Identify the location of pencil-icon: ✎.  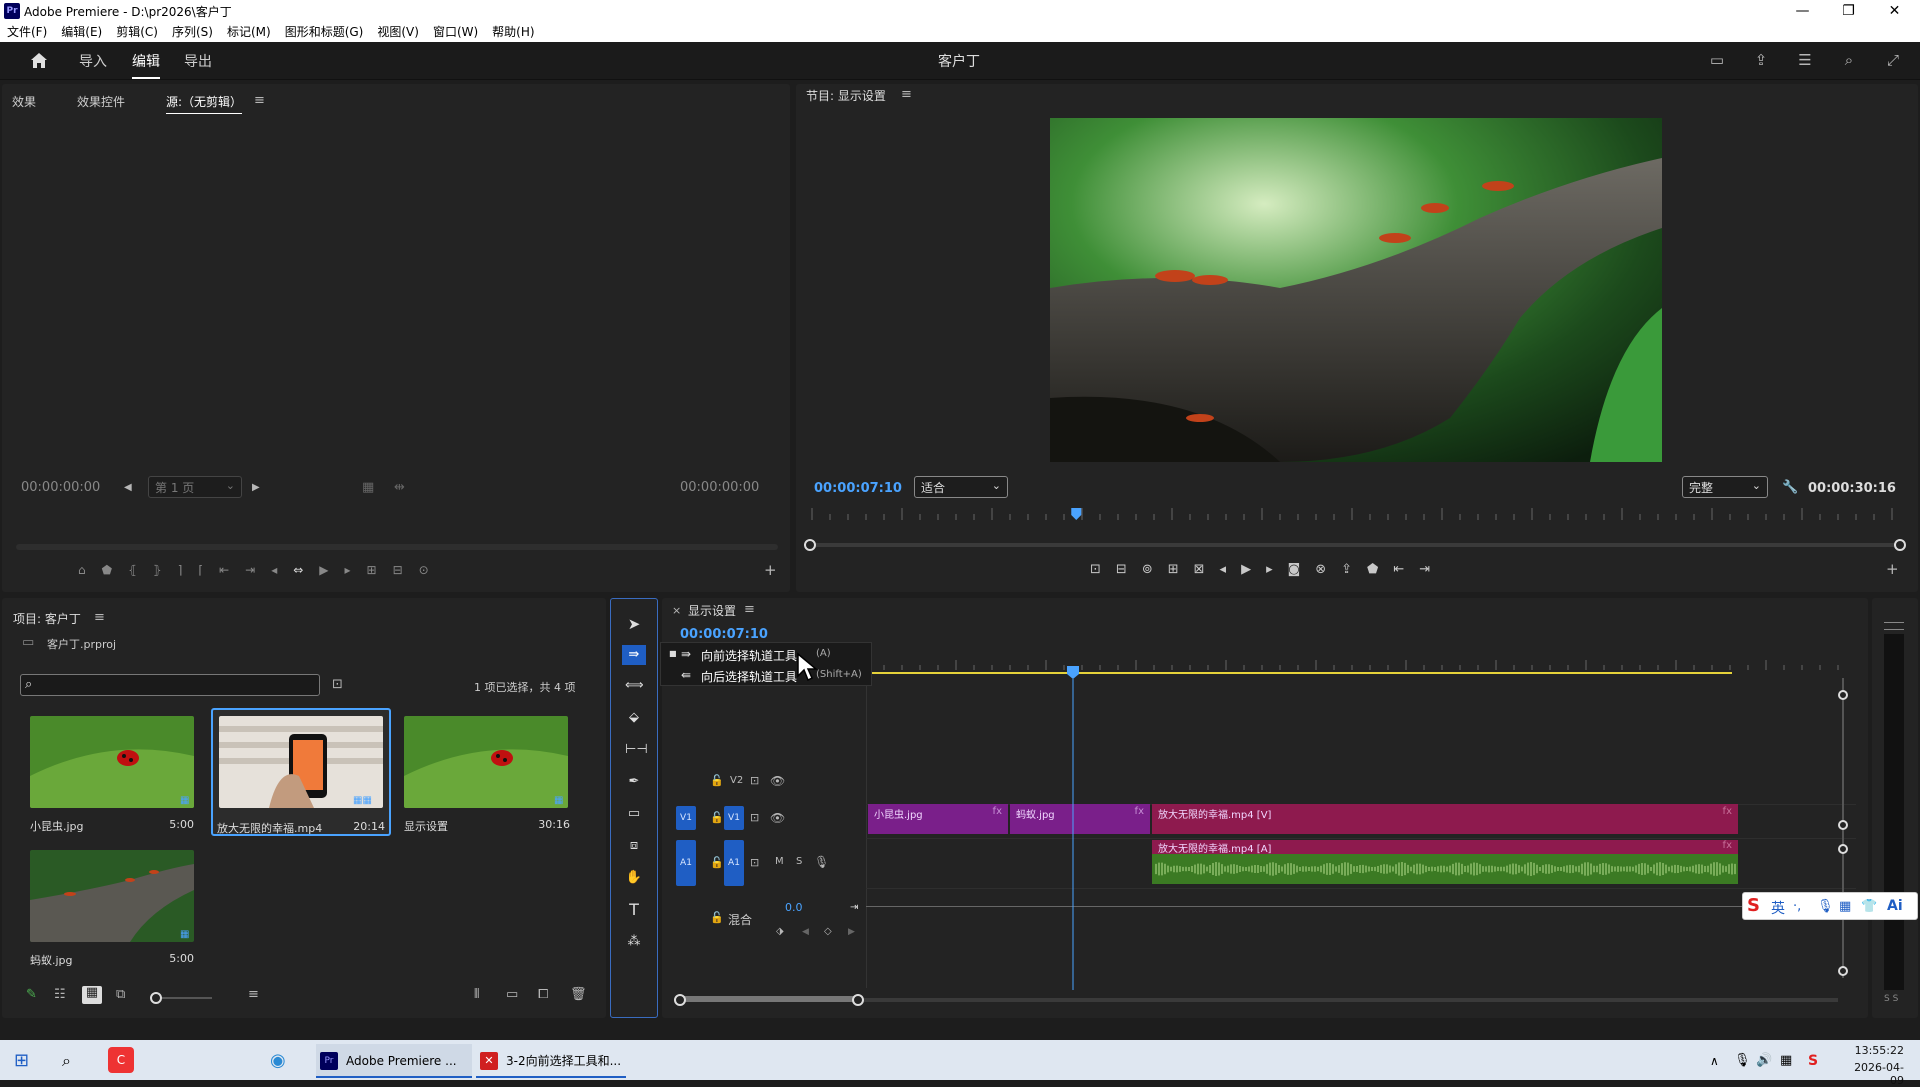
(31, 995).